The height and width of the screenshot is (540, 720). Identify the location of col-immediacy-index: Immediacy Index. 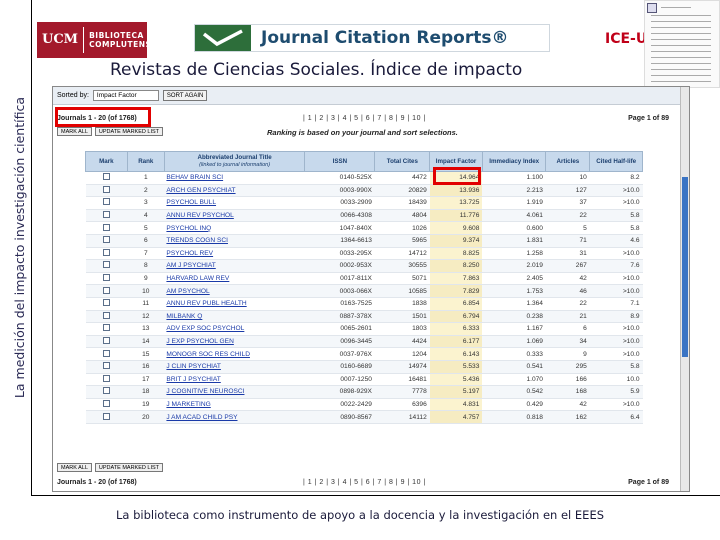
(514, 161).